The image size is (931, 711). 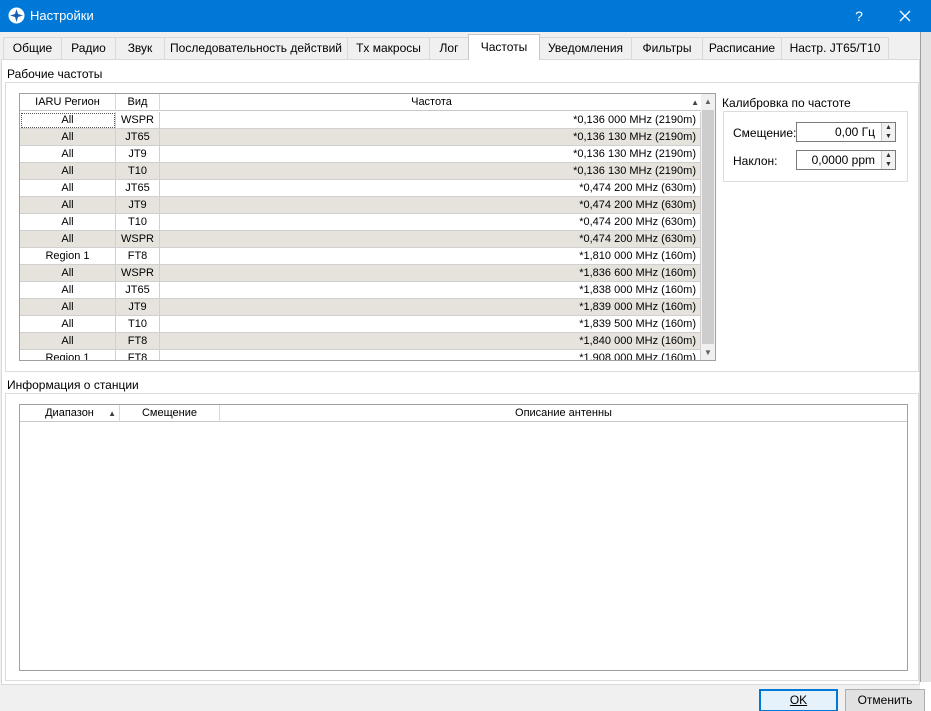 I want to click on station-info-table-header: Диапазон ▲ Смещение Описание антенны, so click(x=463, y=413).